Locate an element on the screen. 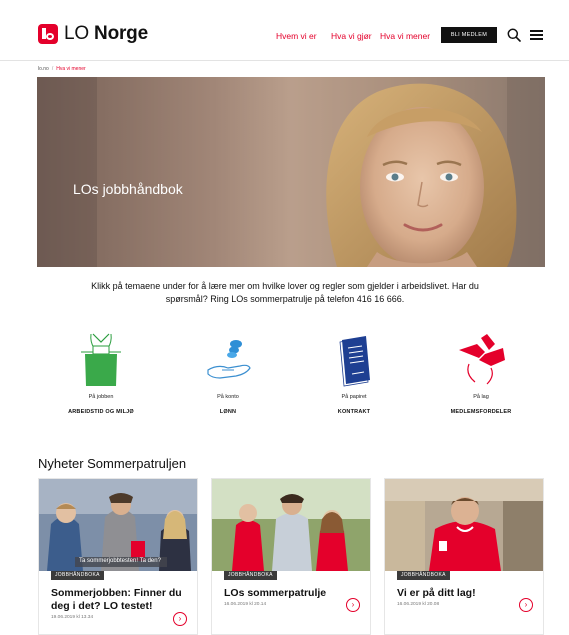 This screenshot has width=569, height=635. category-title: ARBEIDSTID OG MILJØ is located at coordinates (101, 412).